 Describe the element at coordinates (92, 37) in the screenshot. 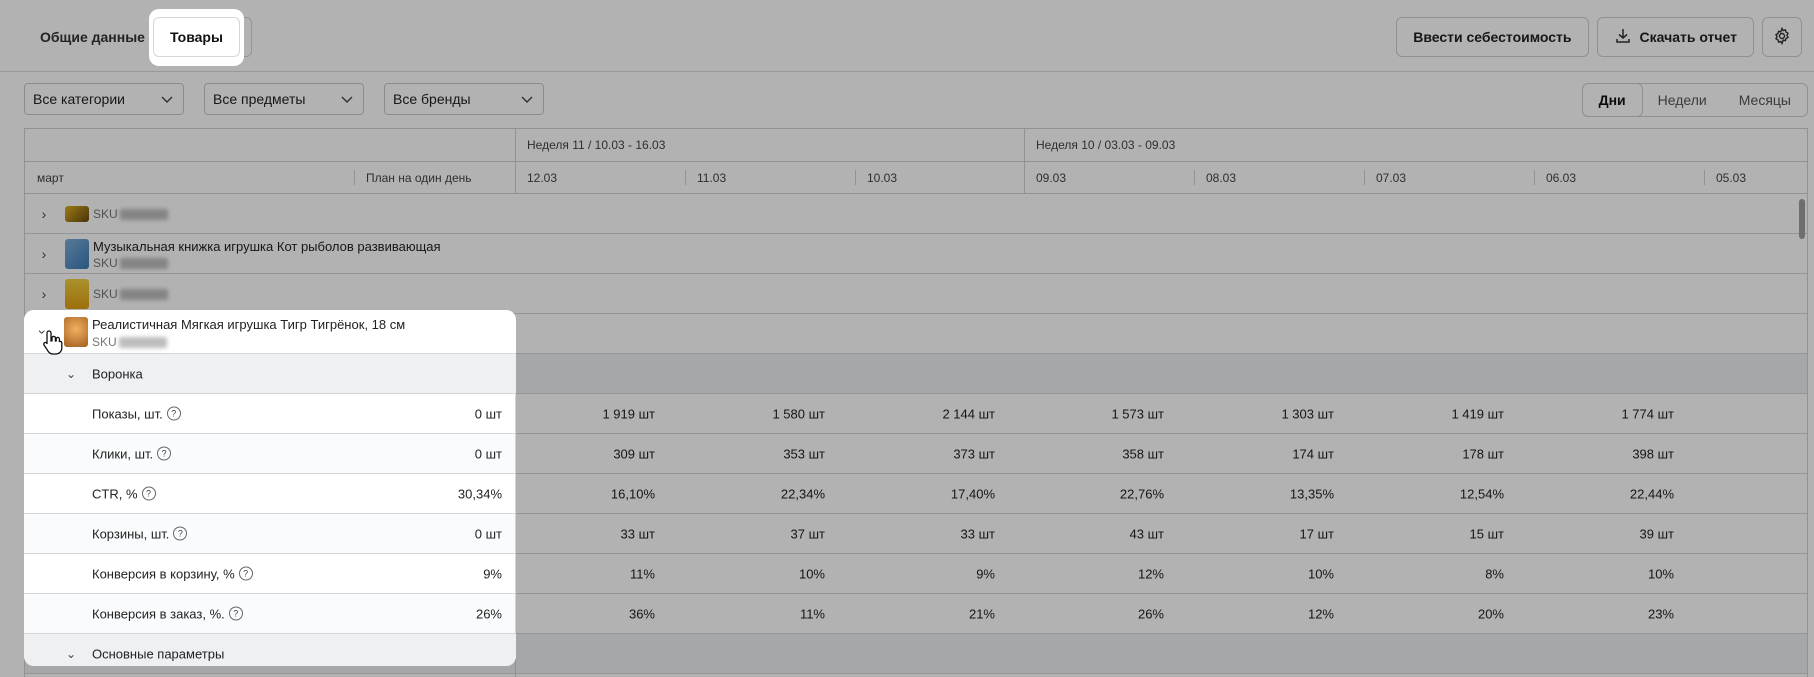

I see `tab-general-data: Общие данные` at that location.